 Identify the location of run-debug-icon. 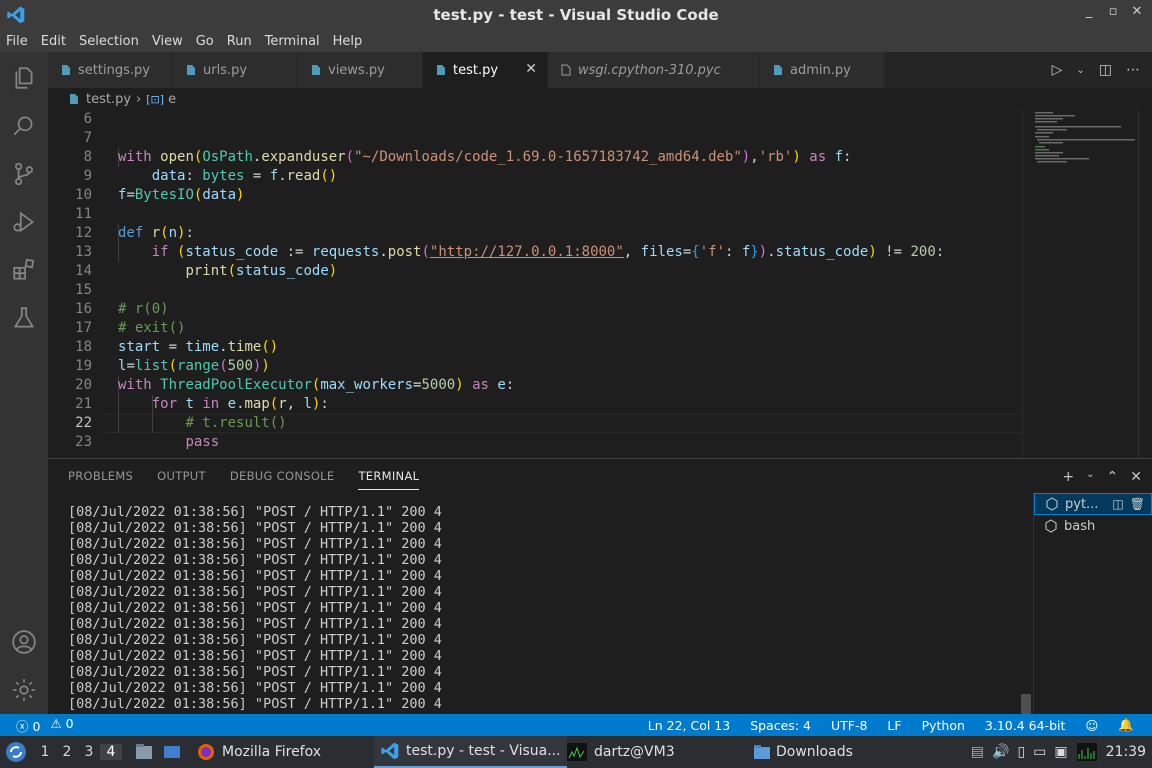
(24, 222).